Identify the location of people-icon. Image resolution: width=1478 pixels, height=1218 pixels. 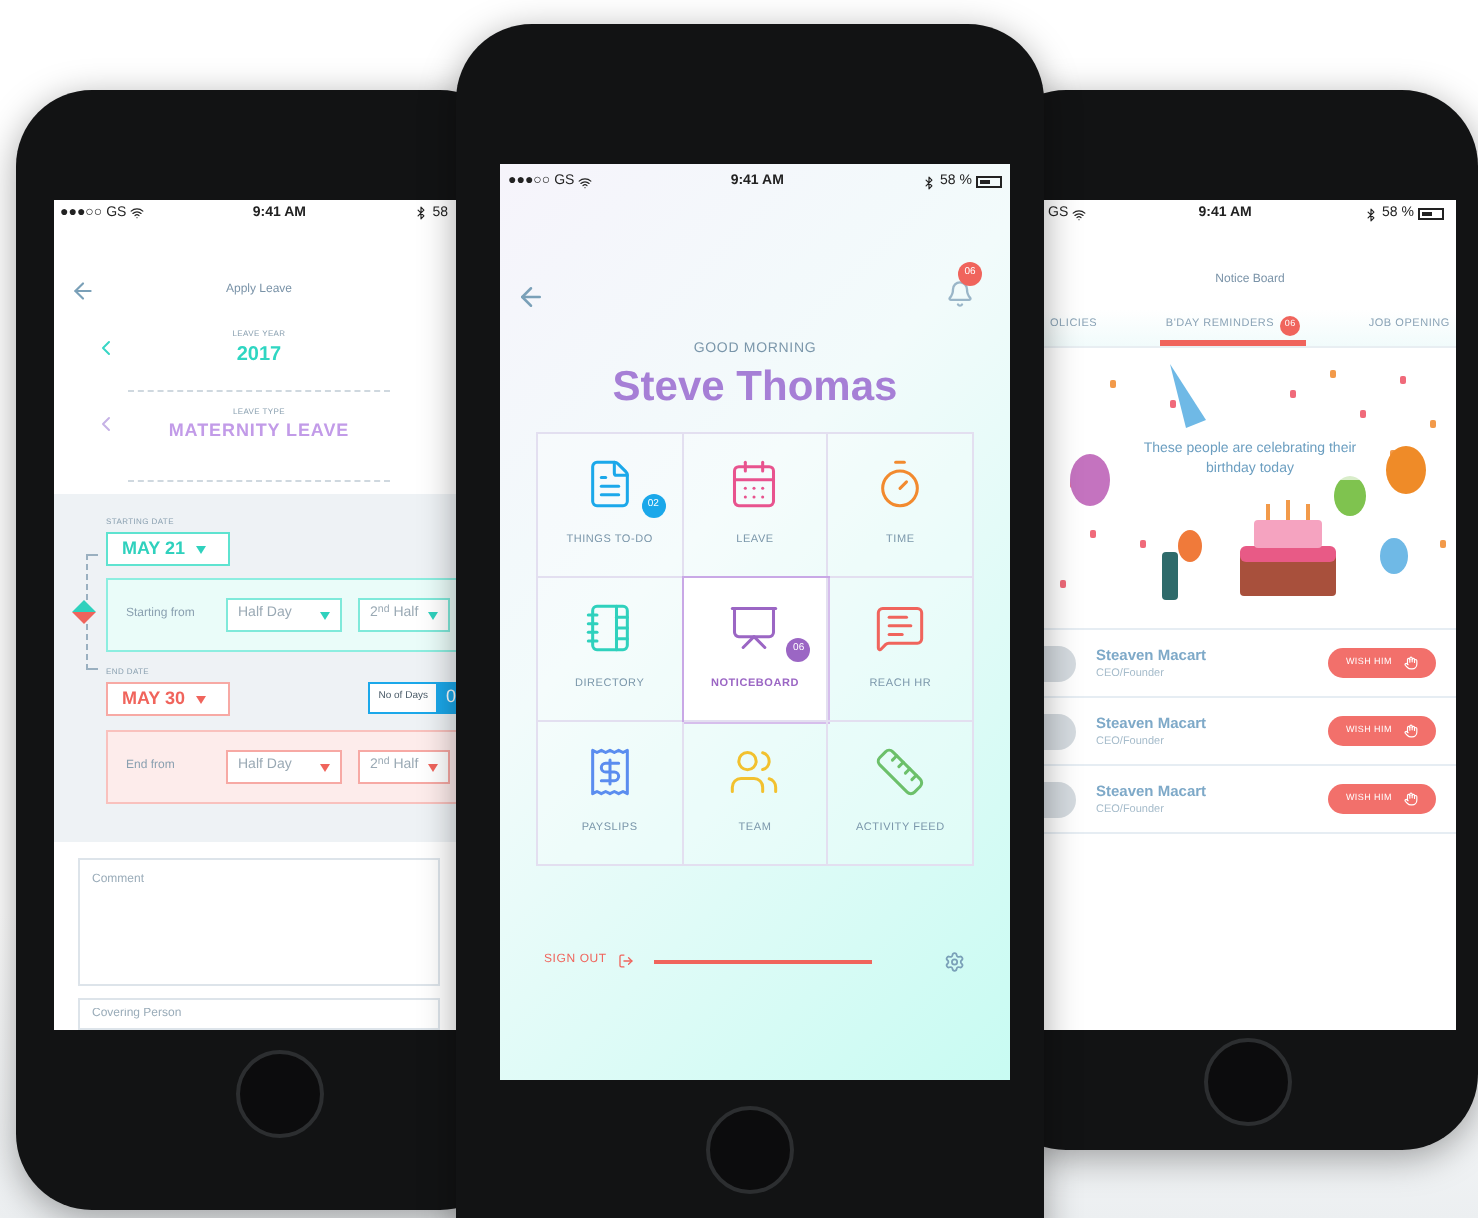
(754, 772).